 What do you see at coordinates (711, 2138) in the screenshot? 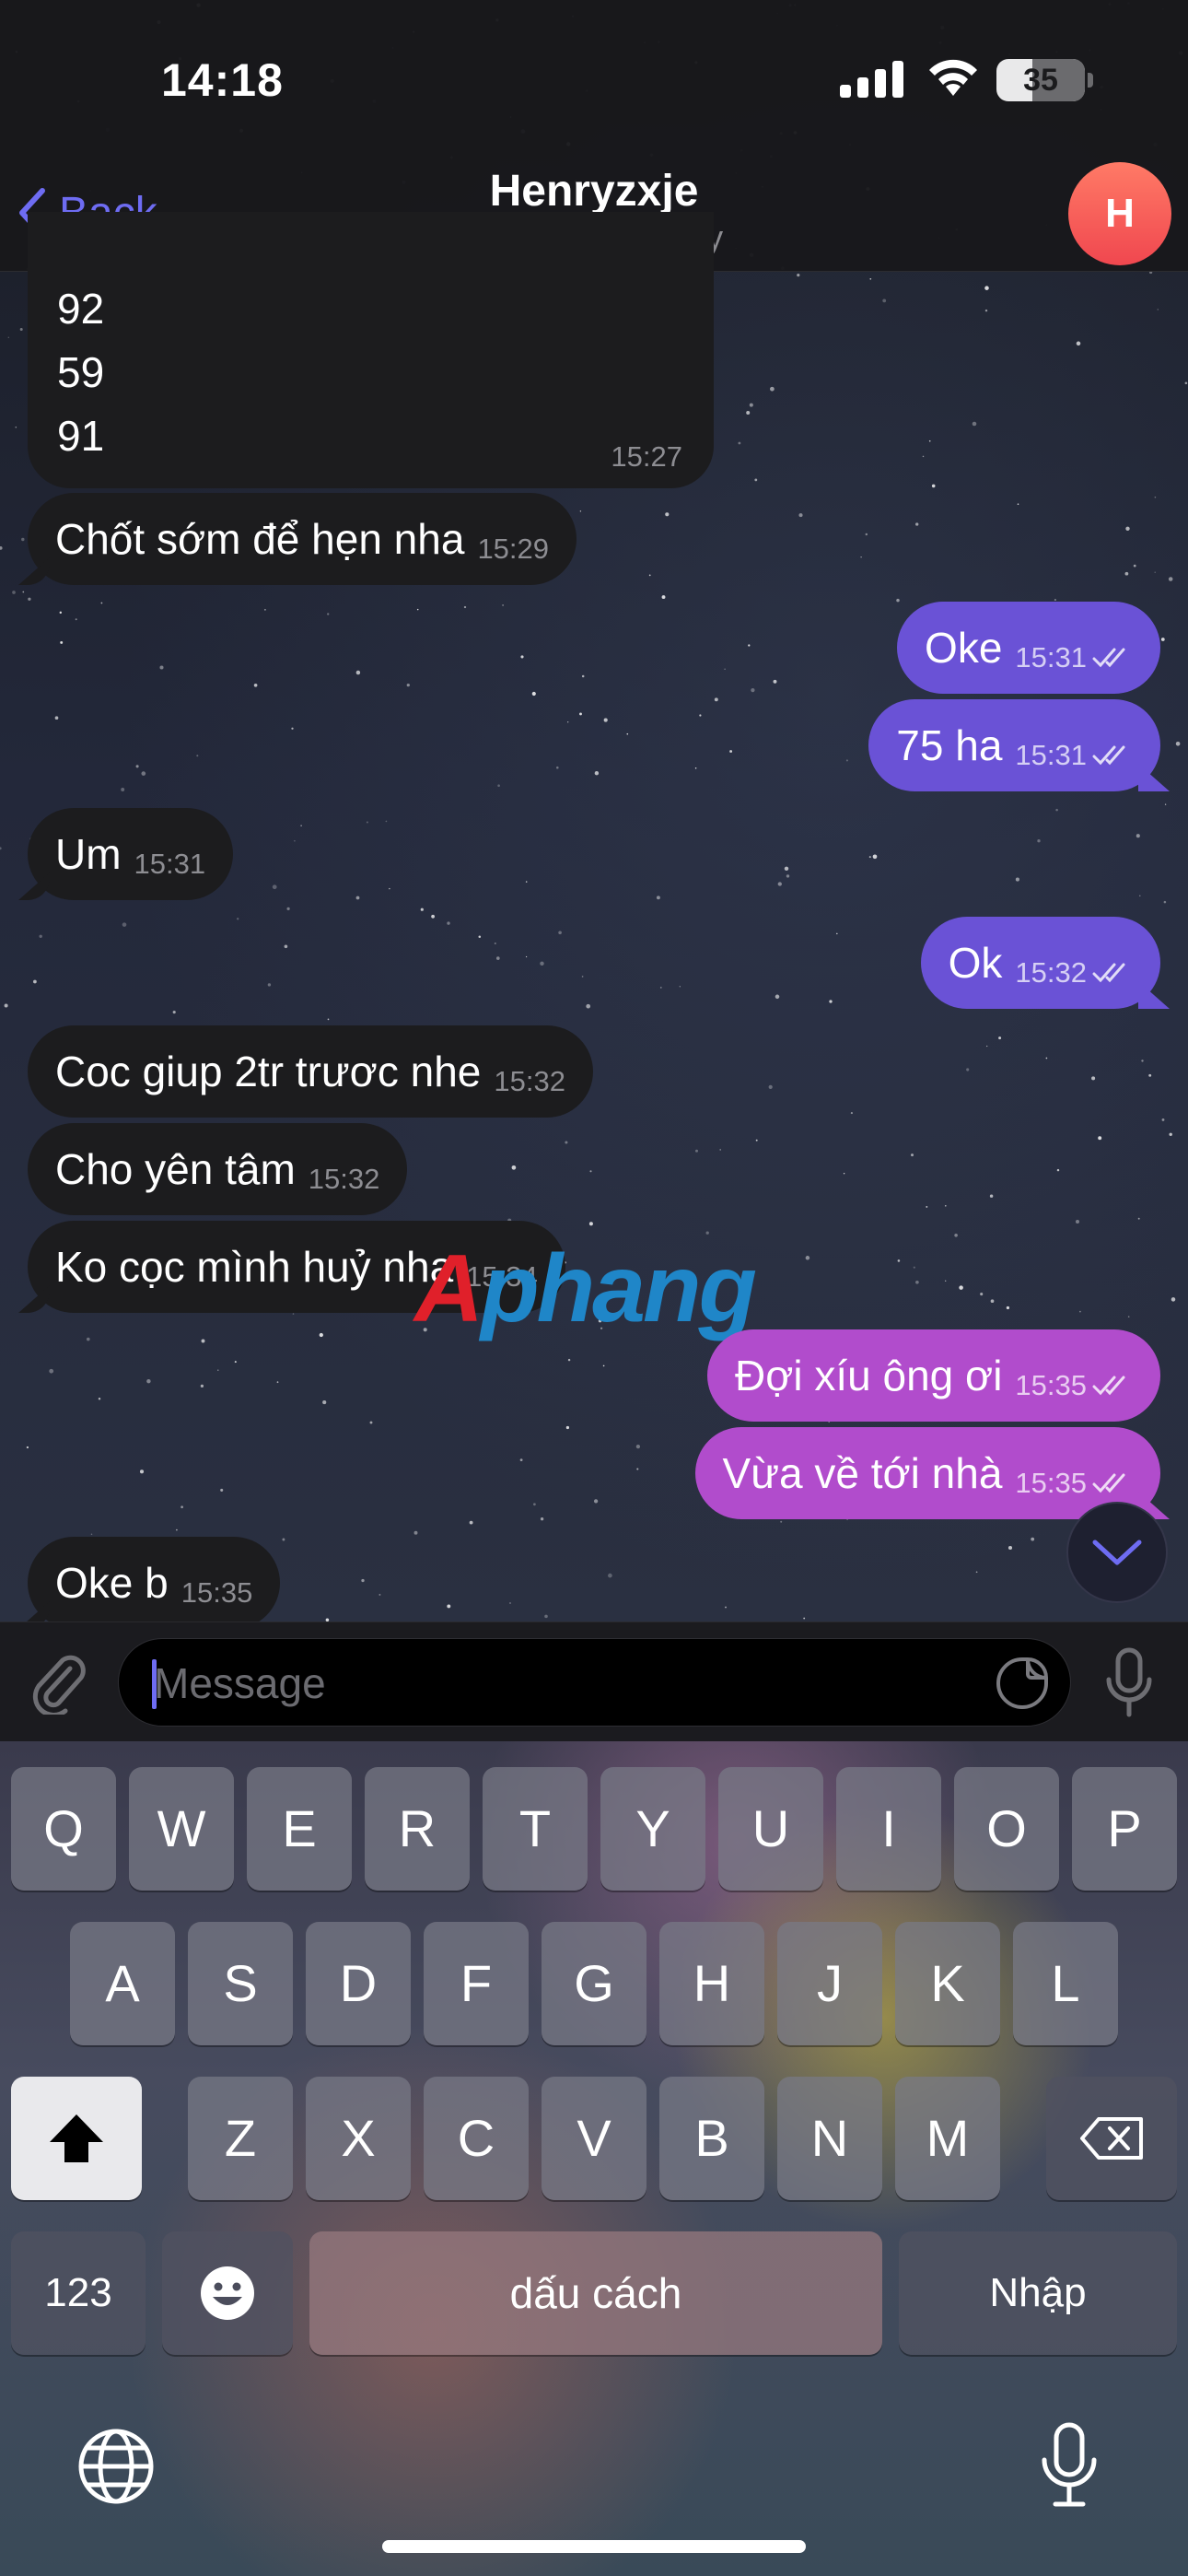
I see `key-b: B` at bounding box center [711, 2138].